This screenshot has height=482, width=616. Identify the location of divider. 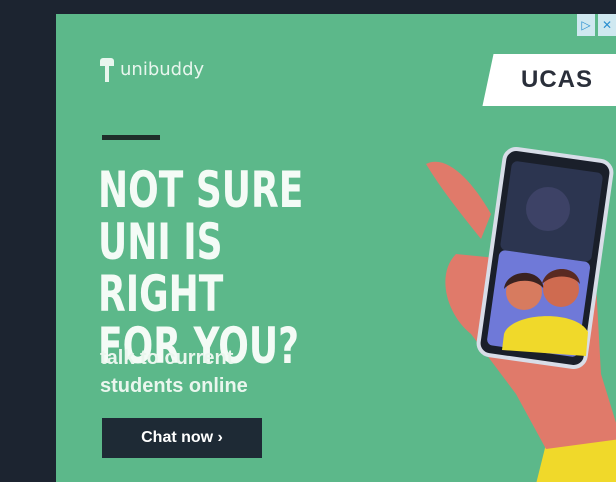
(131, 137).